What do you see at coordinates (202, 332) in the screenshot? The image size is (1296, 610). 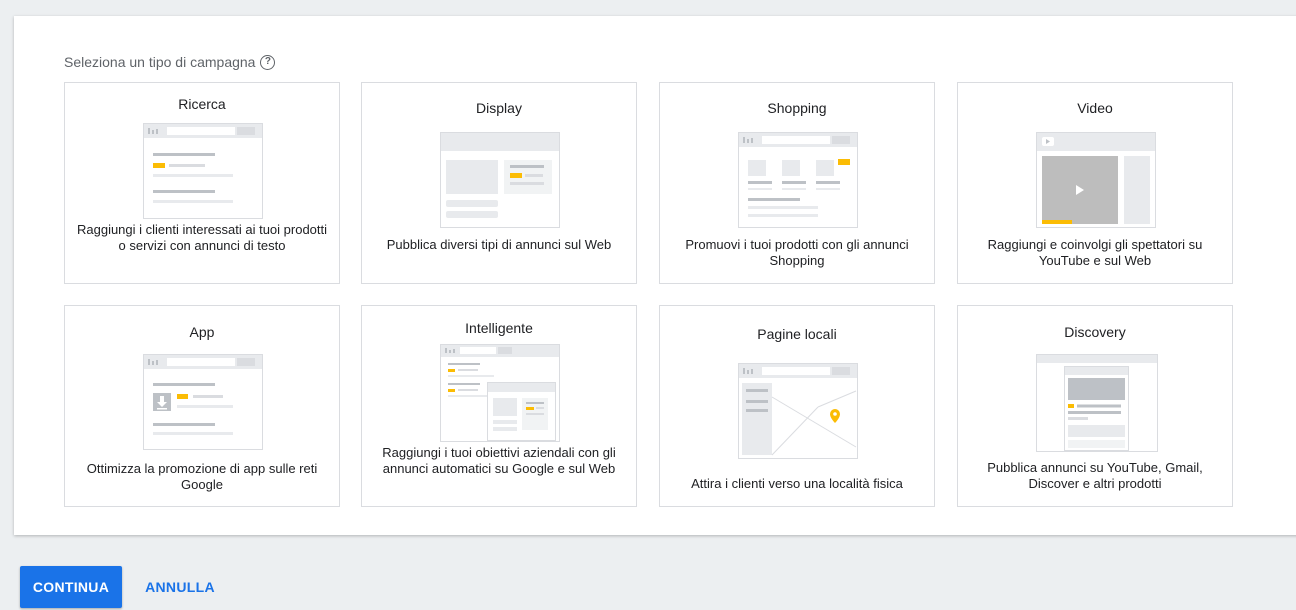 I see `card-title: App` at bounding box center [202, 332].